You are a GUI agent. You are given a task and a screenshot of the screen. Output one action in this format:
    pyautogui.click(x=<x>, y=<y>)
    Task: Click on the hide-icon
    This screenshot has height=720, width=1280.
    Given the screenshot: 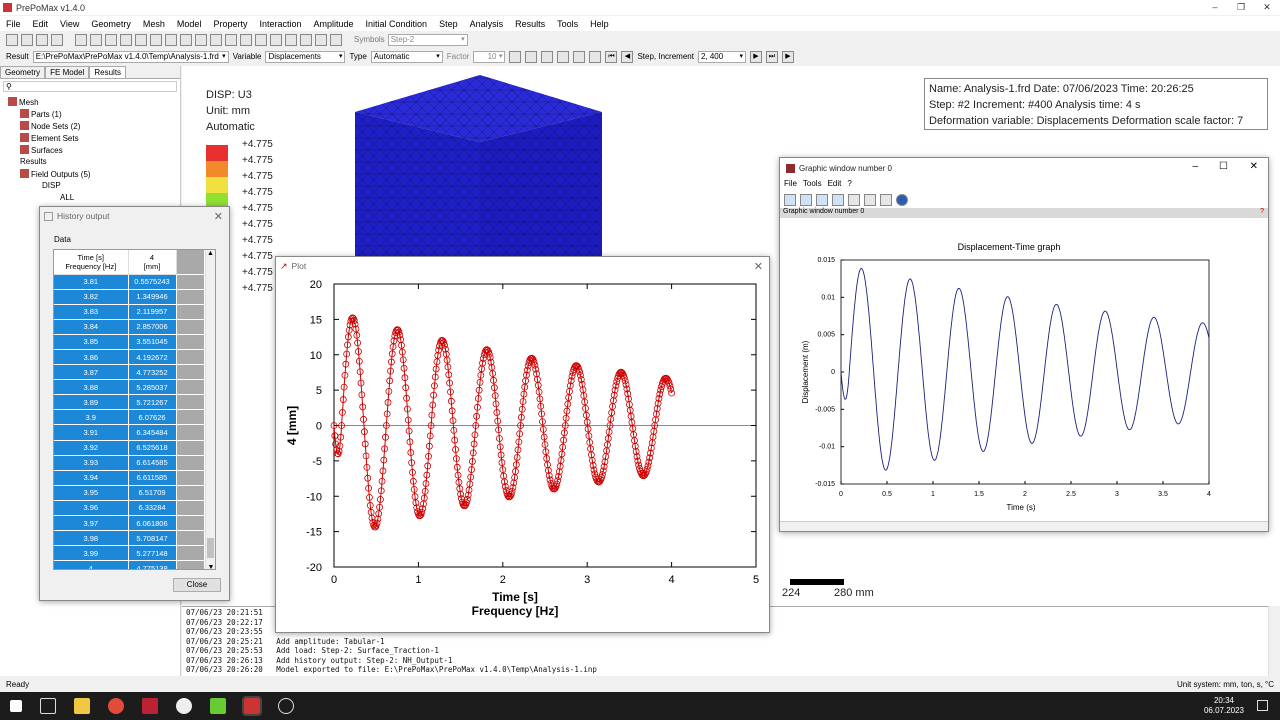 What is the action you would take?
    pyautogui.click(x=321, y=39)
    